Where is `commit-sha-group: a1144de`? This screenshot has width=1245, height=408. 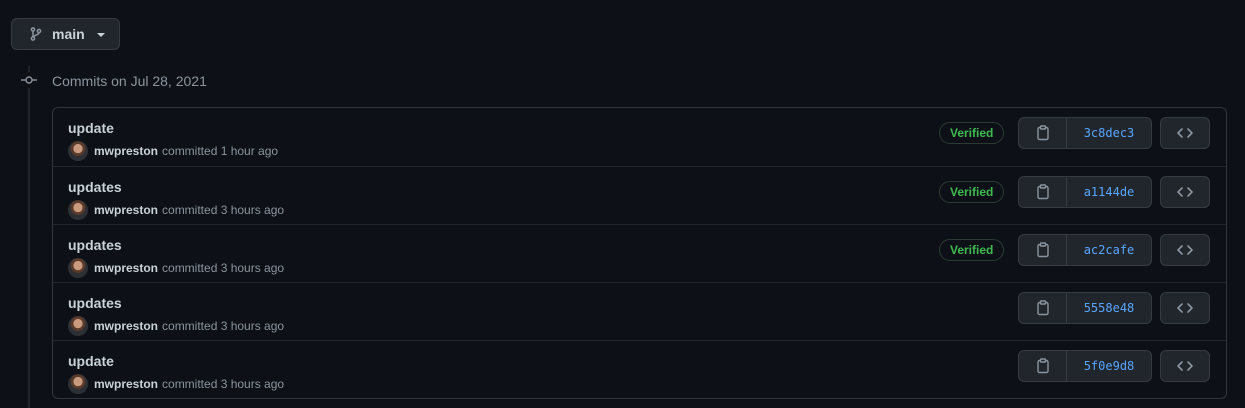
commit-sha-group: a1144de is located at coordinates (1085, 192).